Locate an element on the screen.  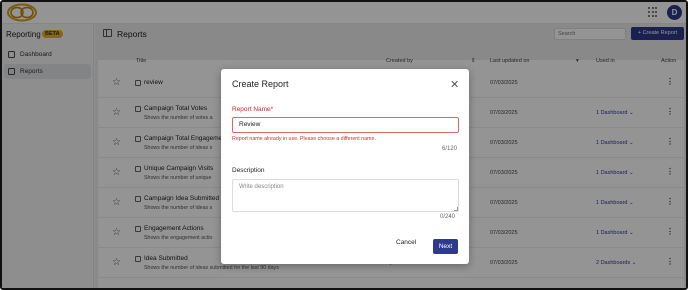
description-label: Description is located at coordinates (248, 170).